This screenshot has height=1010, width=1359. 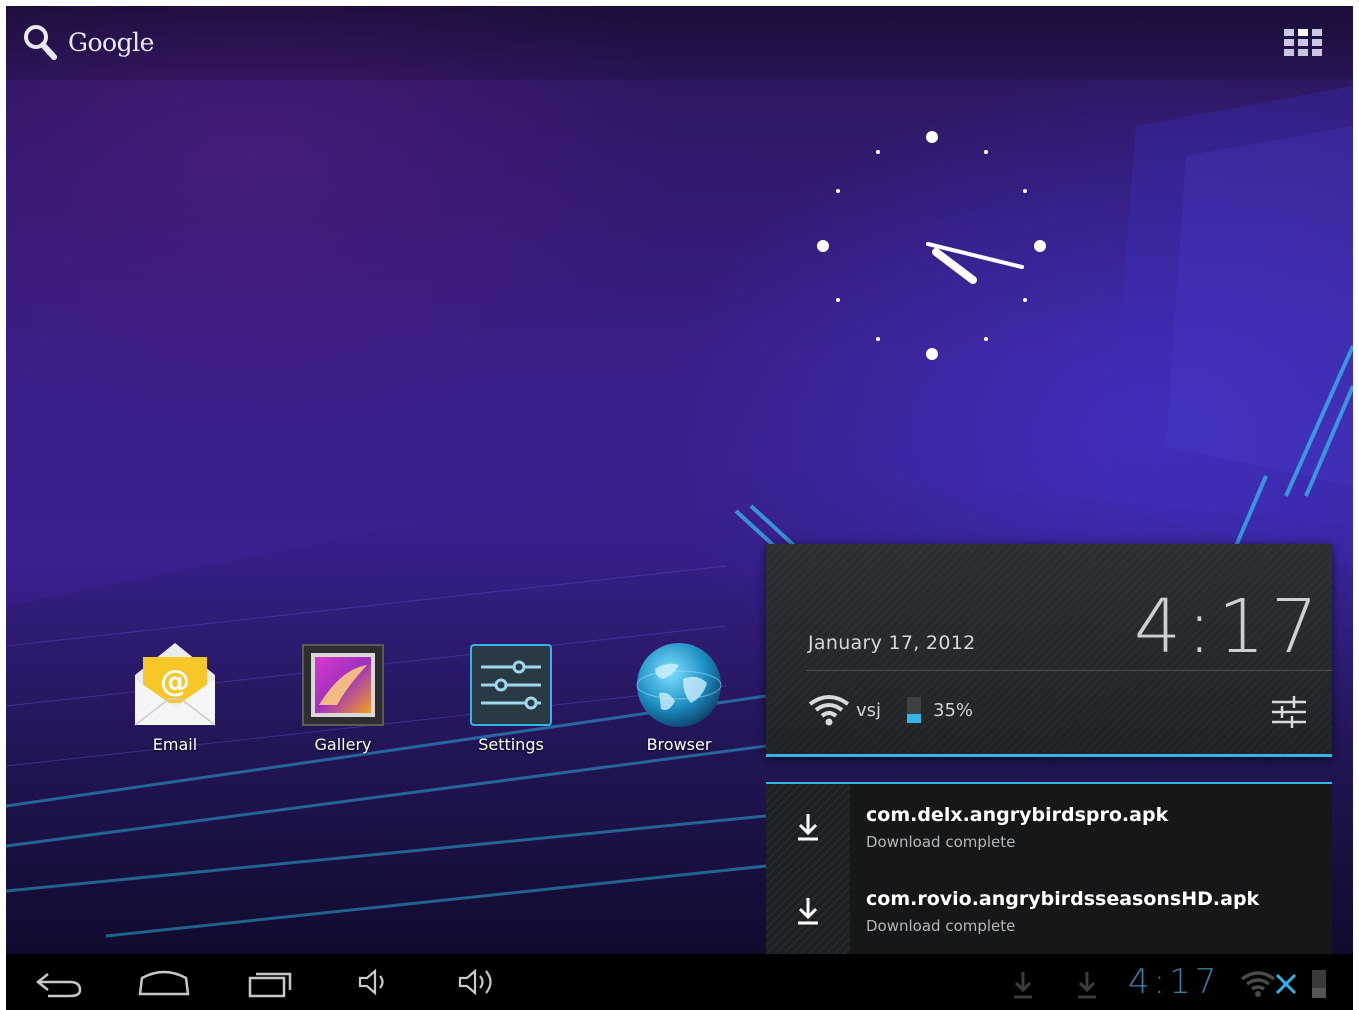 I want to click on wifi-status-icon, so click(x=1258, y=984).